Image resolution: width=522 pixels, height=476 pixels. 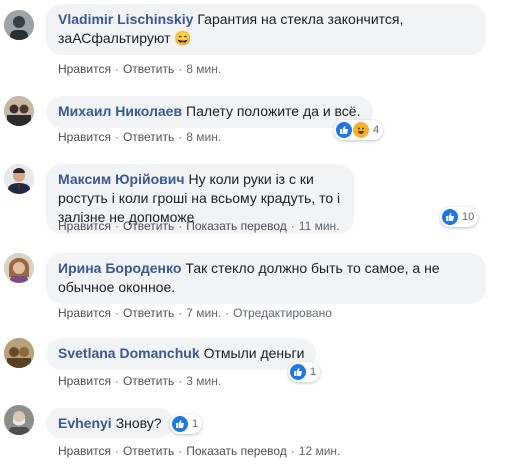 I want to click on reaction-count: 10, so click(x=468, y=217).